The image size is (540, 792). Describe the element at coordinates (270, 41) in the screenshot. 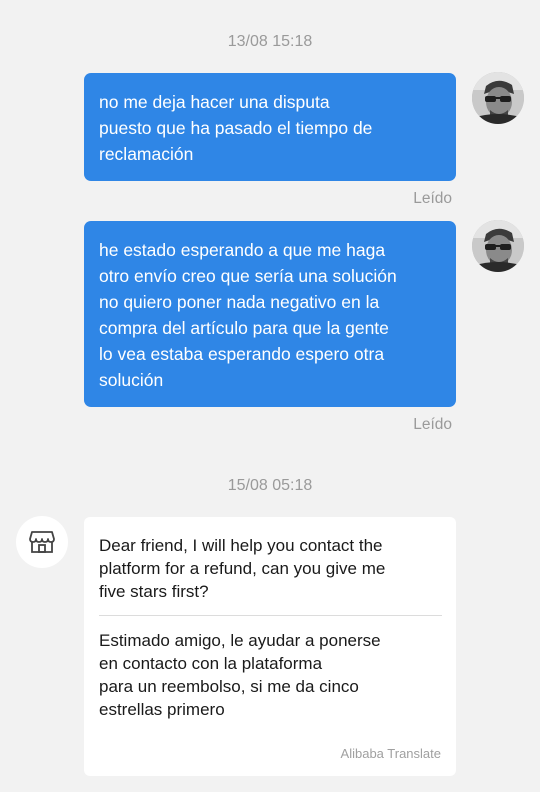

I see `timestamp: 13/08 15:18` at that location.